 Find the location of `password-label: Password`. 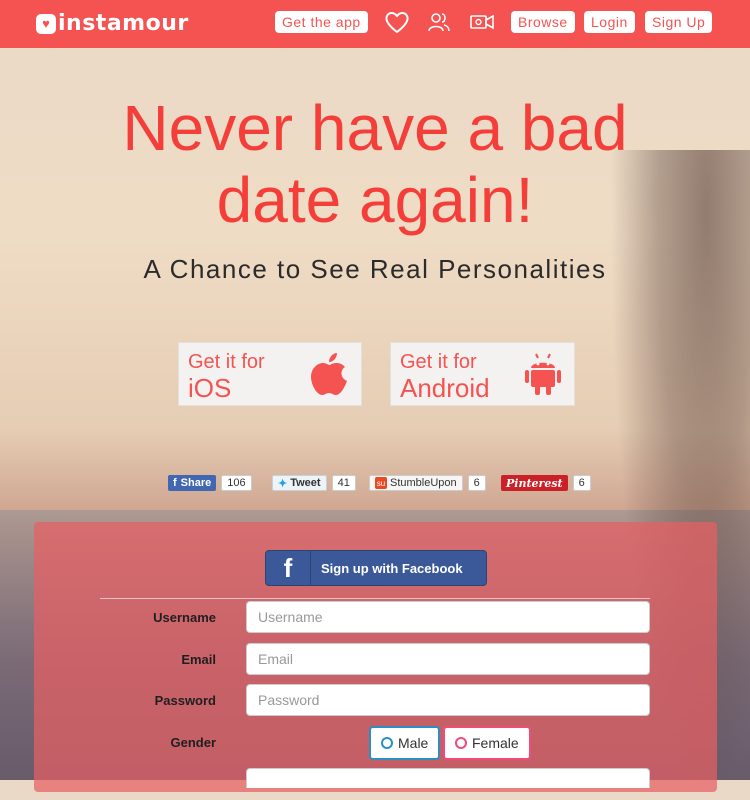

password-label: Password is located at coordinates (185, 700).